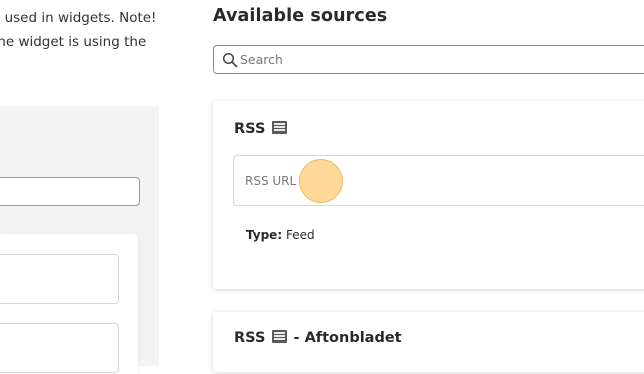 The height and width of the screenshot is (374, 644). I want to click on source-title: RSS - Aftonbladet, so click(318, 338).